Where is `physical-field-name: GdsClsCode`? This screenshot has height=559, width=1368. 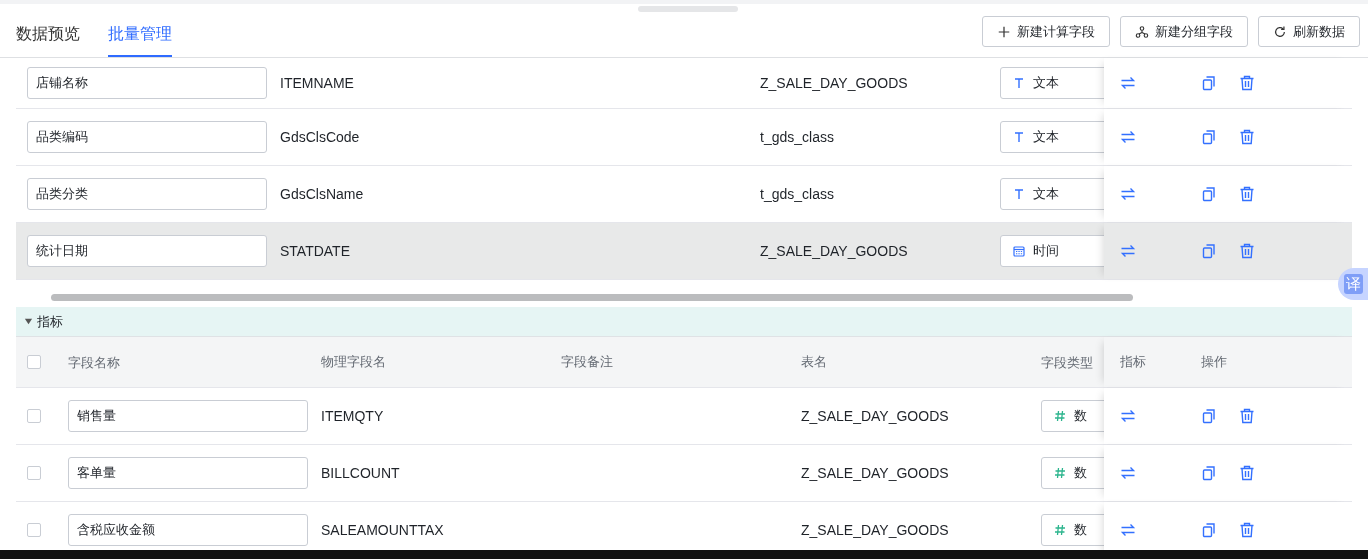 physical-field-name: GdsClsCode is located at coordinates (320, 137).